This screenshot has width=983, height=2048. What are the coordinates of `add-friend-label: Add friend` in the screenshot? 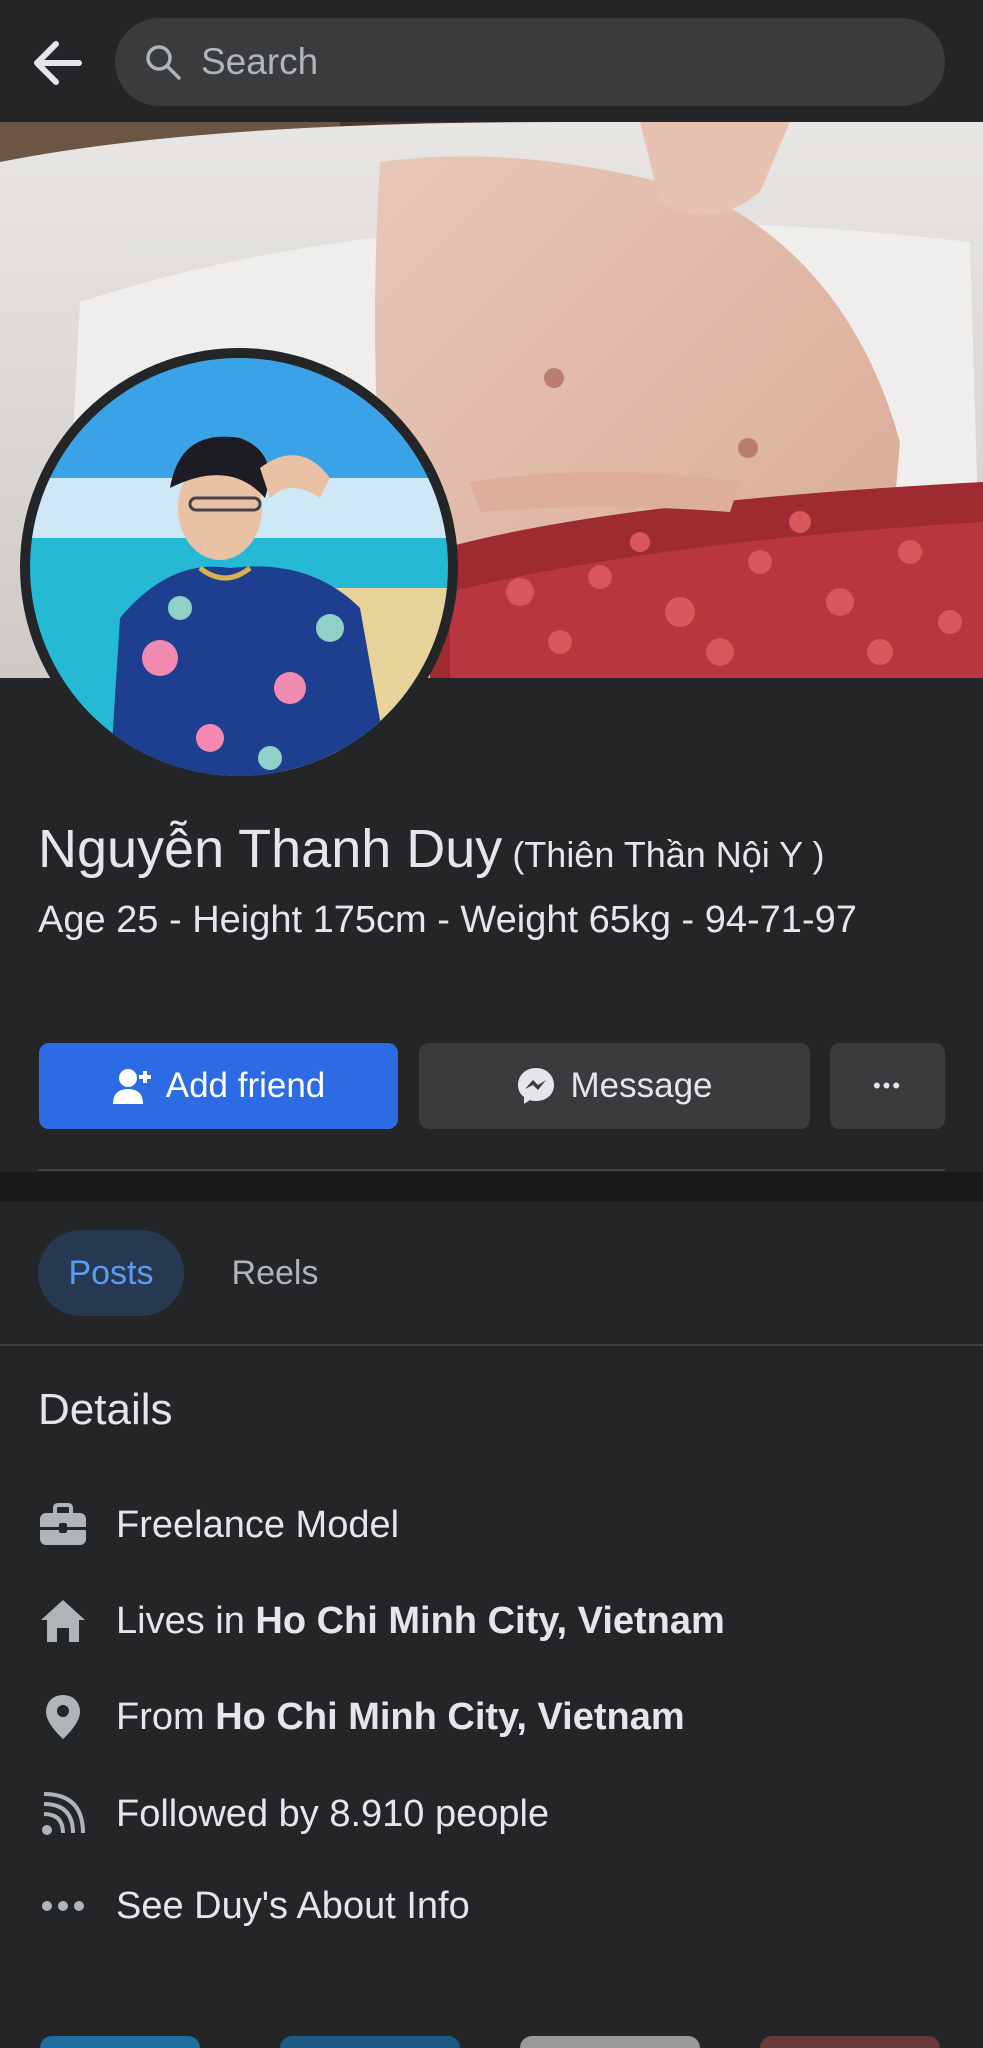 It's located at (245, 1085).